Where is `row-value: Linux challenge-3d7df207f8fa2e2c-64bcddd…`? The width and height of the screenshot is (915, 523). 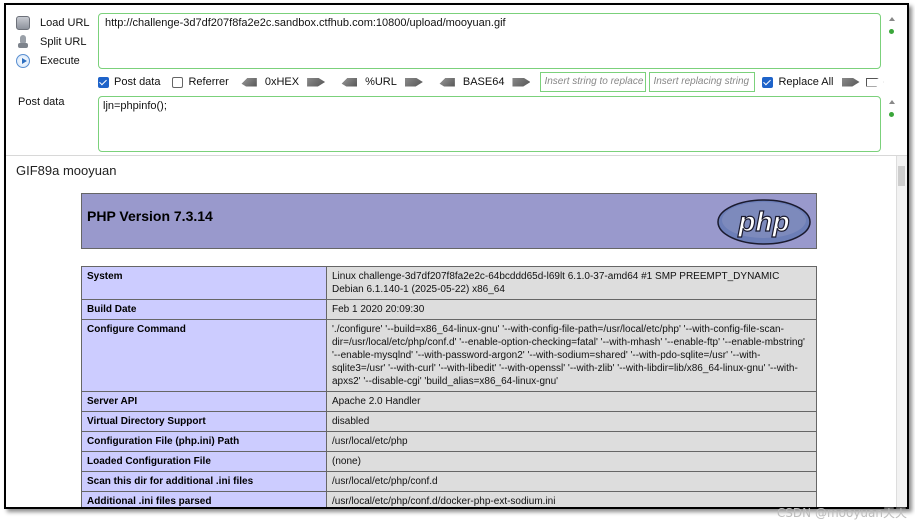
row-value: Linux challenge-3d7df207f8fa2e2c-64bcddd… is located at coordinates (571, 283).